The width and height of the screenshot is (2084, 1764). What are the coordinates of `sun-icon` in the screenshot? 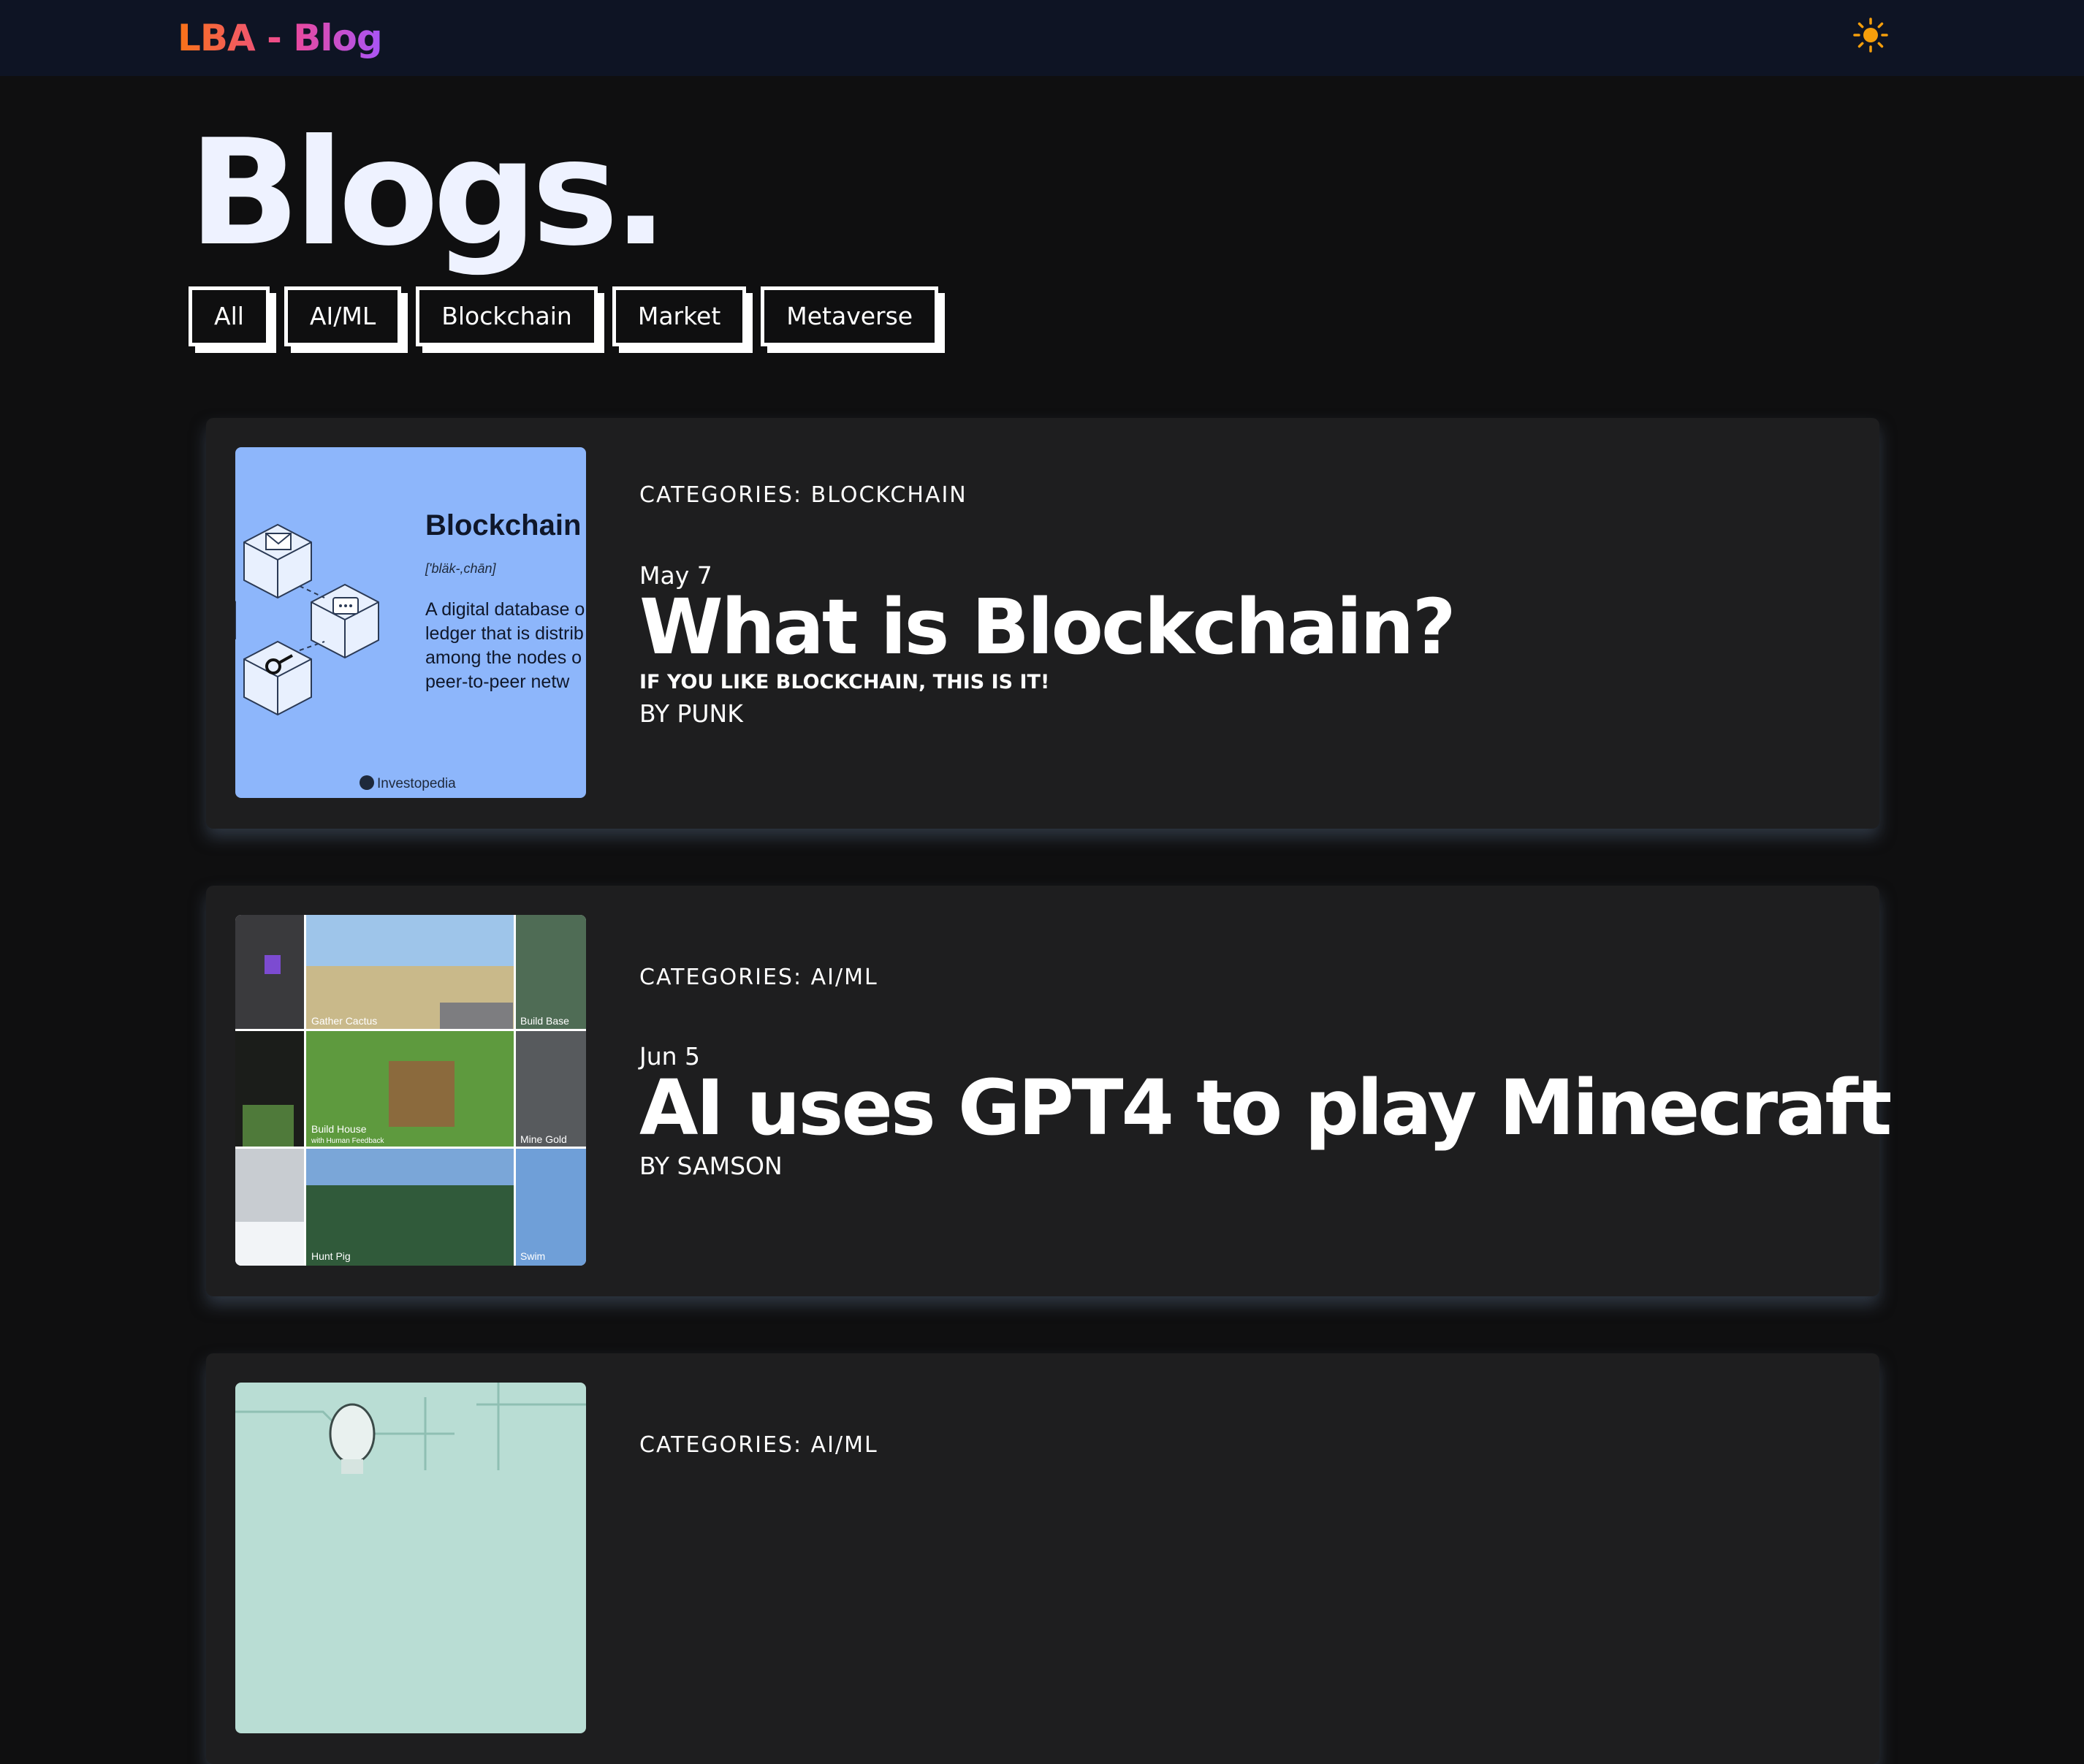 It's located at (1871, 37).